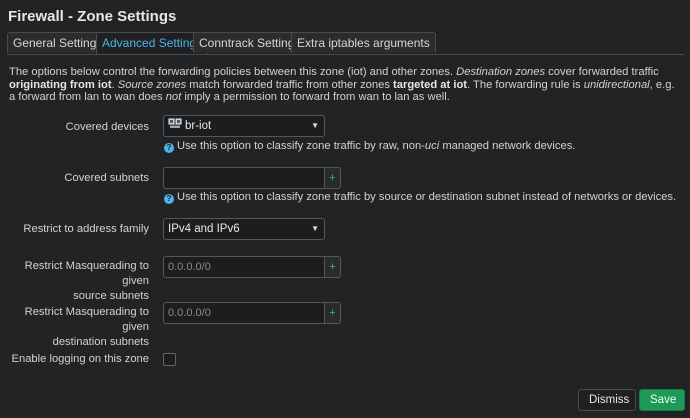 The width and height of the screenshot is (690, 418). What do you see at coordinates (363, 42) in the screenshot?
I see `tab-extra-iptables-arguments: Extra iptables arguments` at bounding box center [363, 42].